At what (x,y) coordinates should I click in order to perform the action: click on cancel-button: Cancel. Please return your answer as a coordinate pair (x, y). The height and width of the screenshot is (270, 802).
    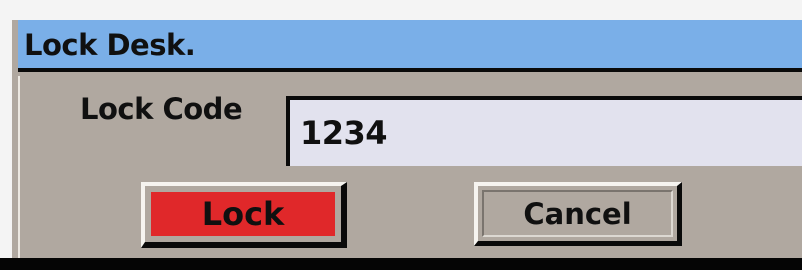
    Looking at the image, I should click on (578, 214).